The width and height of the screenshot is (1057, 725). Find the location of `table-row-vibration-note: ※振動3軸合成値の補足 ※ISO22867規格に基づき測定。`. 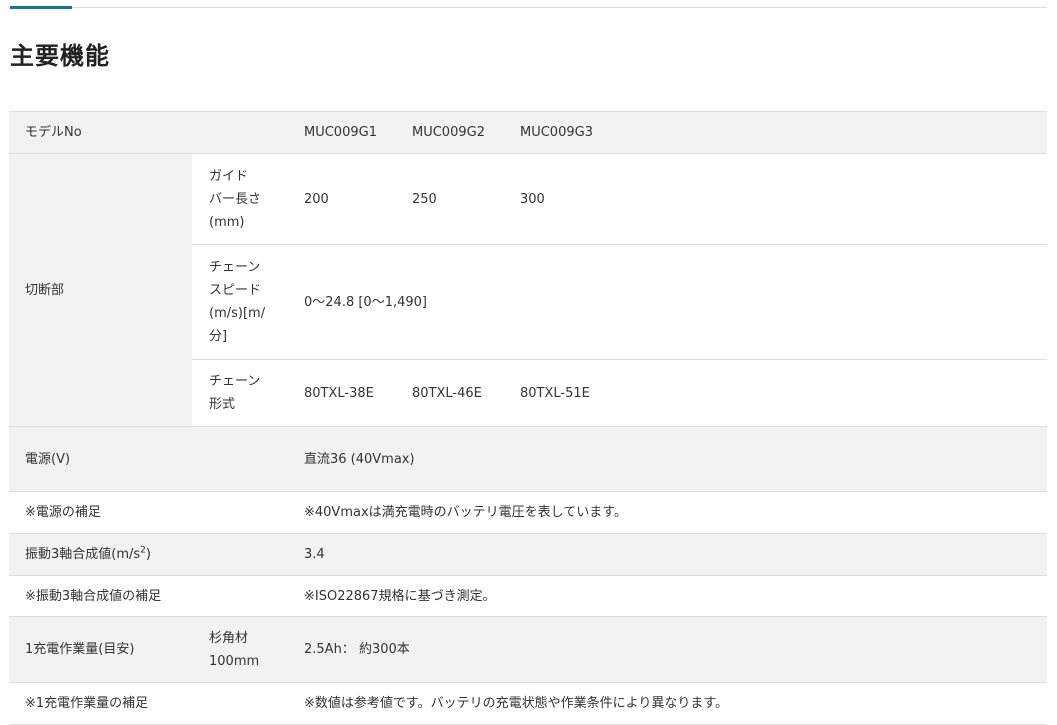

table-row-vibration-note: ※振動3軸合成値の補足 ※ISO22867規格に基づき測定。 is located at coordinates (528, 596).